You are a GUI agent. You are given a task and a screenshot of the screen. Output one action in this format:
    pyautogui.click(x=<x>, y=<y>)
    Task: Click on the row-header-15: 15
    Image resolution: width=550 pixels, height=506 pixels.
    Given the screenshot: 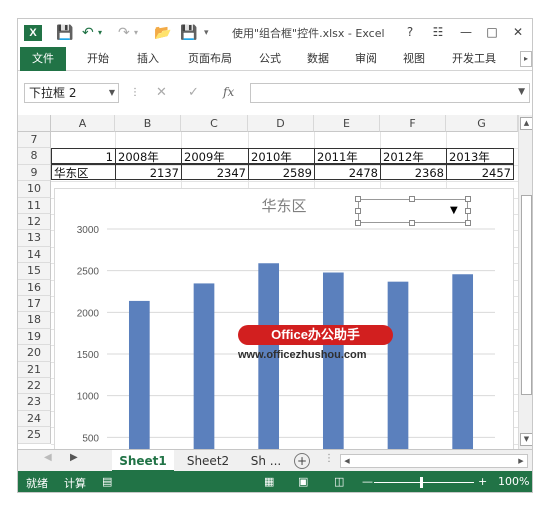 What is the action you would take?
    pyautogui.click(x=34, y=271)
    